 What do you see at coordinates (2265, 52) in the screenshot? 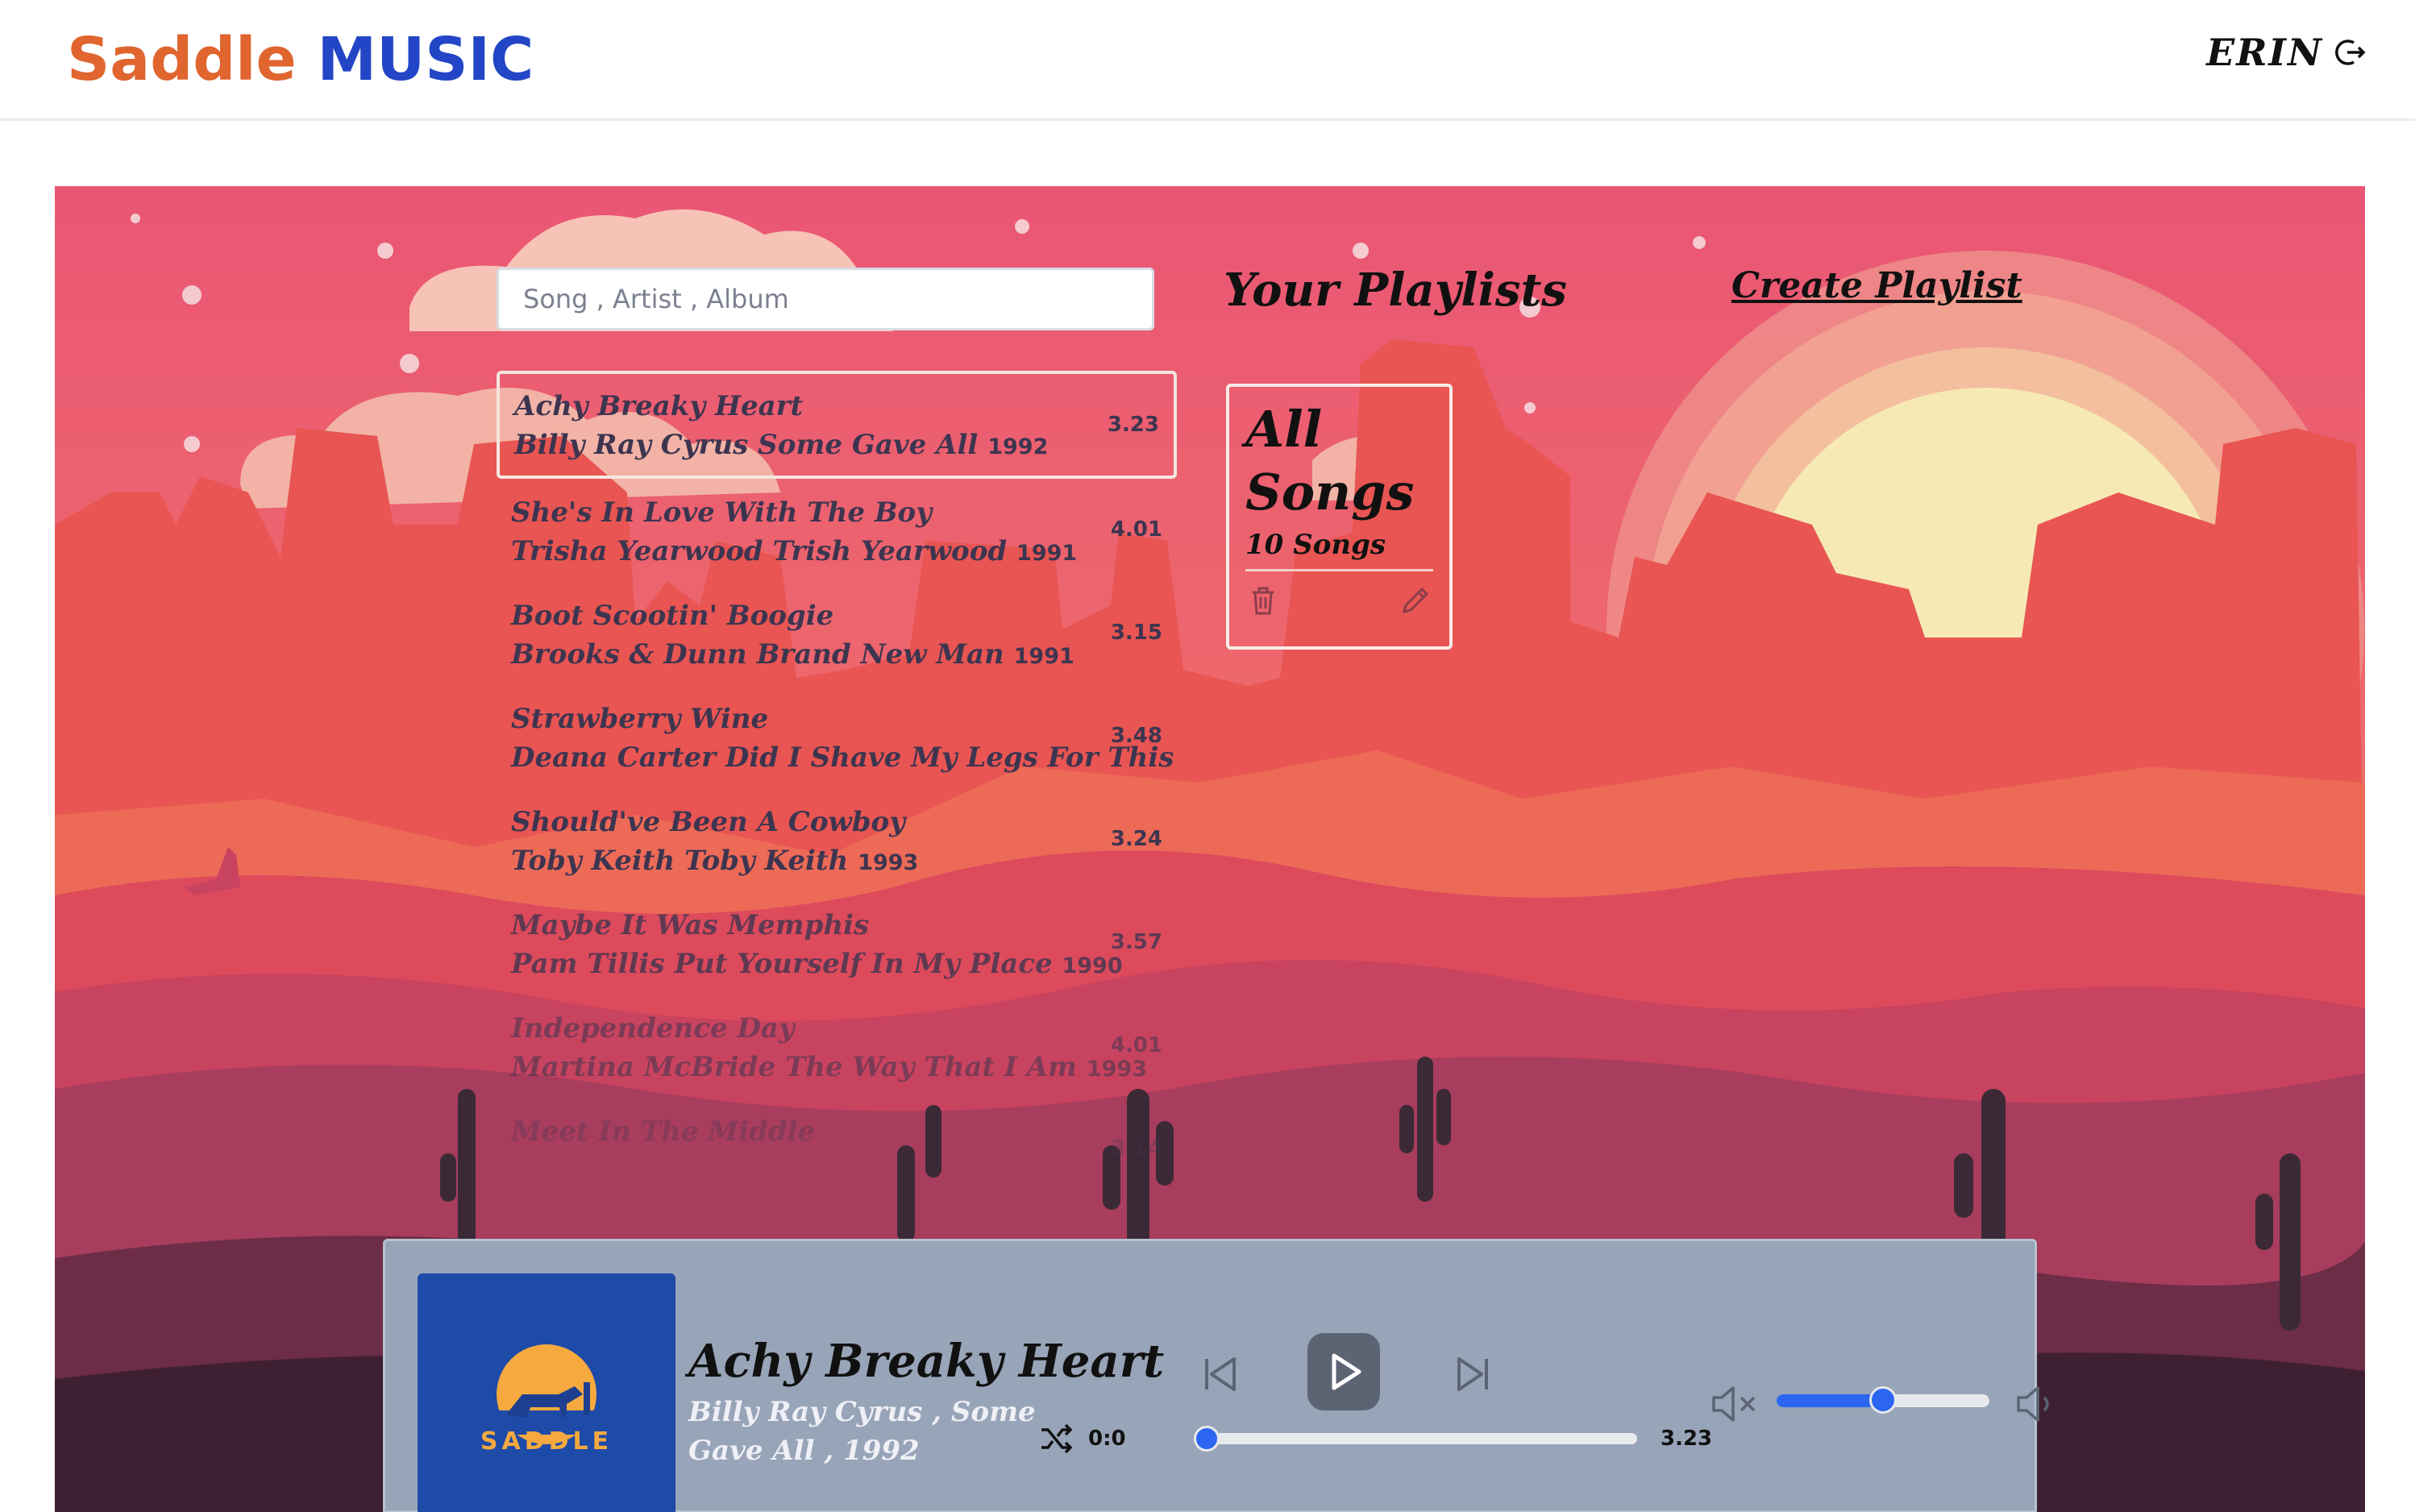
I see `user-name: ERIN` at bounding box center [2265, 52].